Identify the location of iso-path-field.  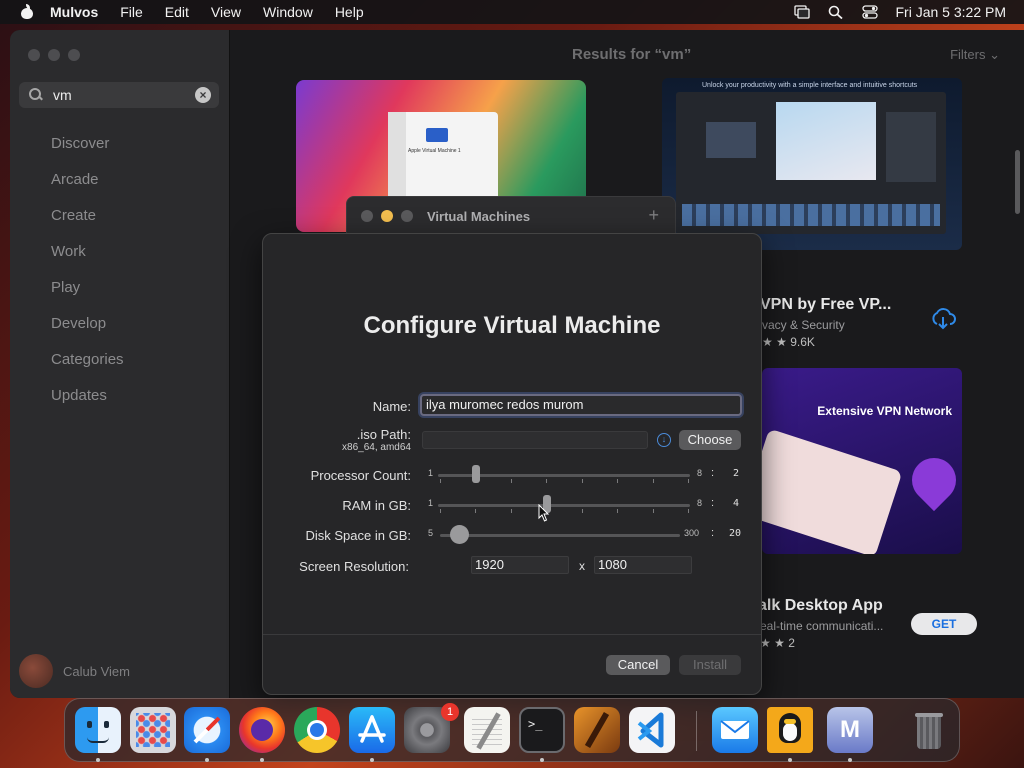
(535, 440).